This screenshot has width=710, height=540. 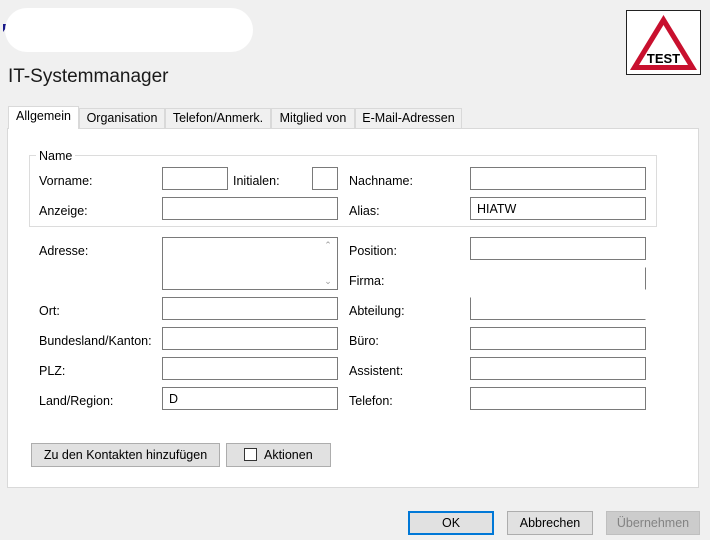 What do you see at coordinates (558, 398) in the screenshot?
I see `phone-field` at bounding box center [558, 398].